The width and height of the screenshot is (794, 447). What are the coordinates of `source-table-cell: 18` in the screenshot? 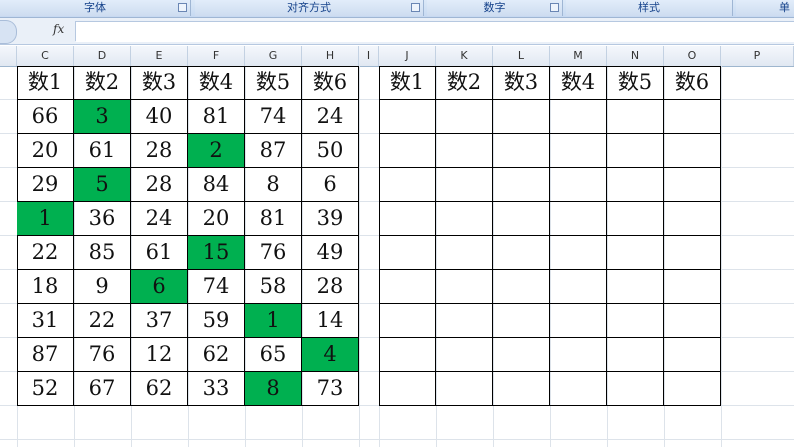 It's located at (45, 287).